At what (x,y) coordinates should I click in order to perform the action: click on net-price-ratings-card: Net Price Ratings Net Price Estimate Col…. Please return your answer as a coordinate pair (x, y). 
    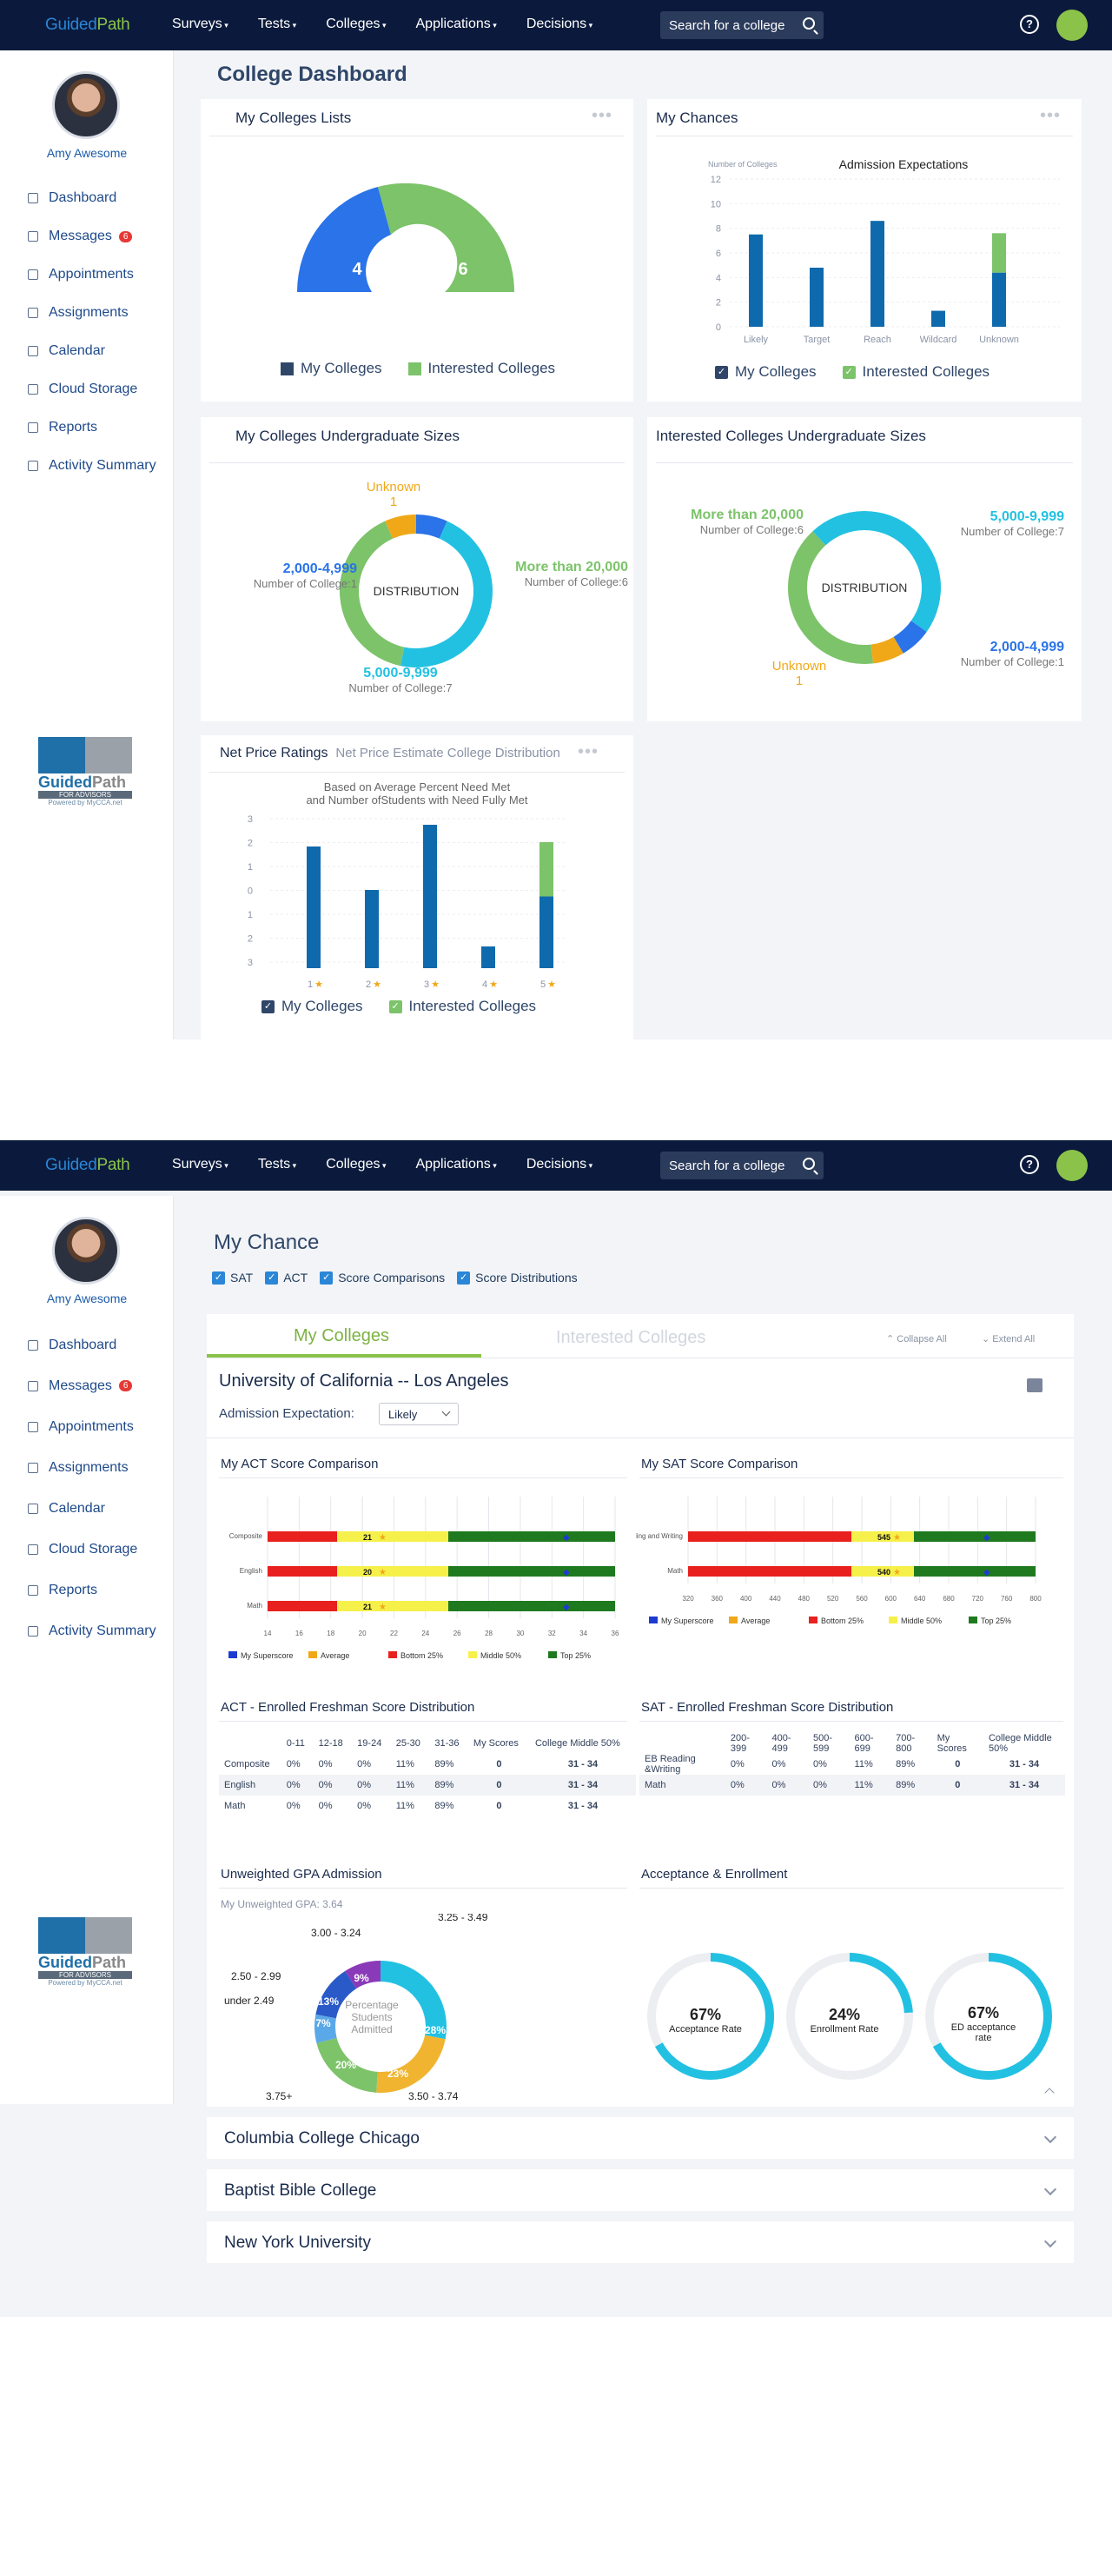
    Looking at the image, I should click on (417, 887).